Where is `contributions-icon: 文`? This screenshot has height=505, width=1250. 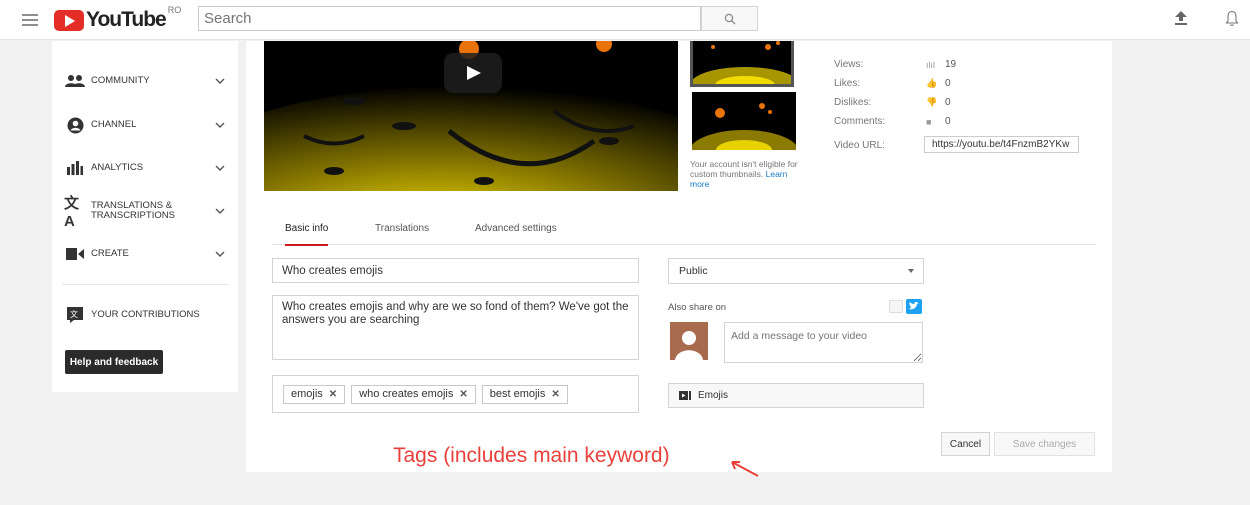 contributions-icon: 文 is located at coordinates (75, 315).